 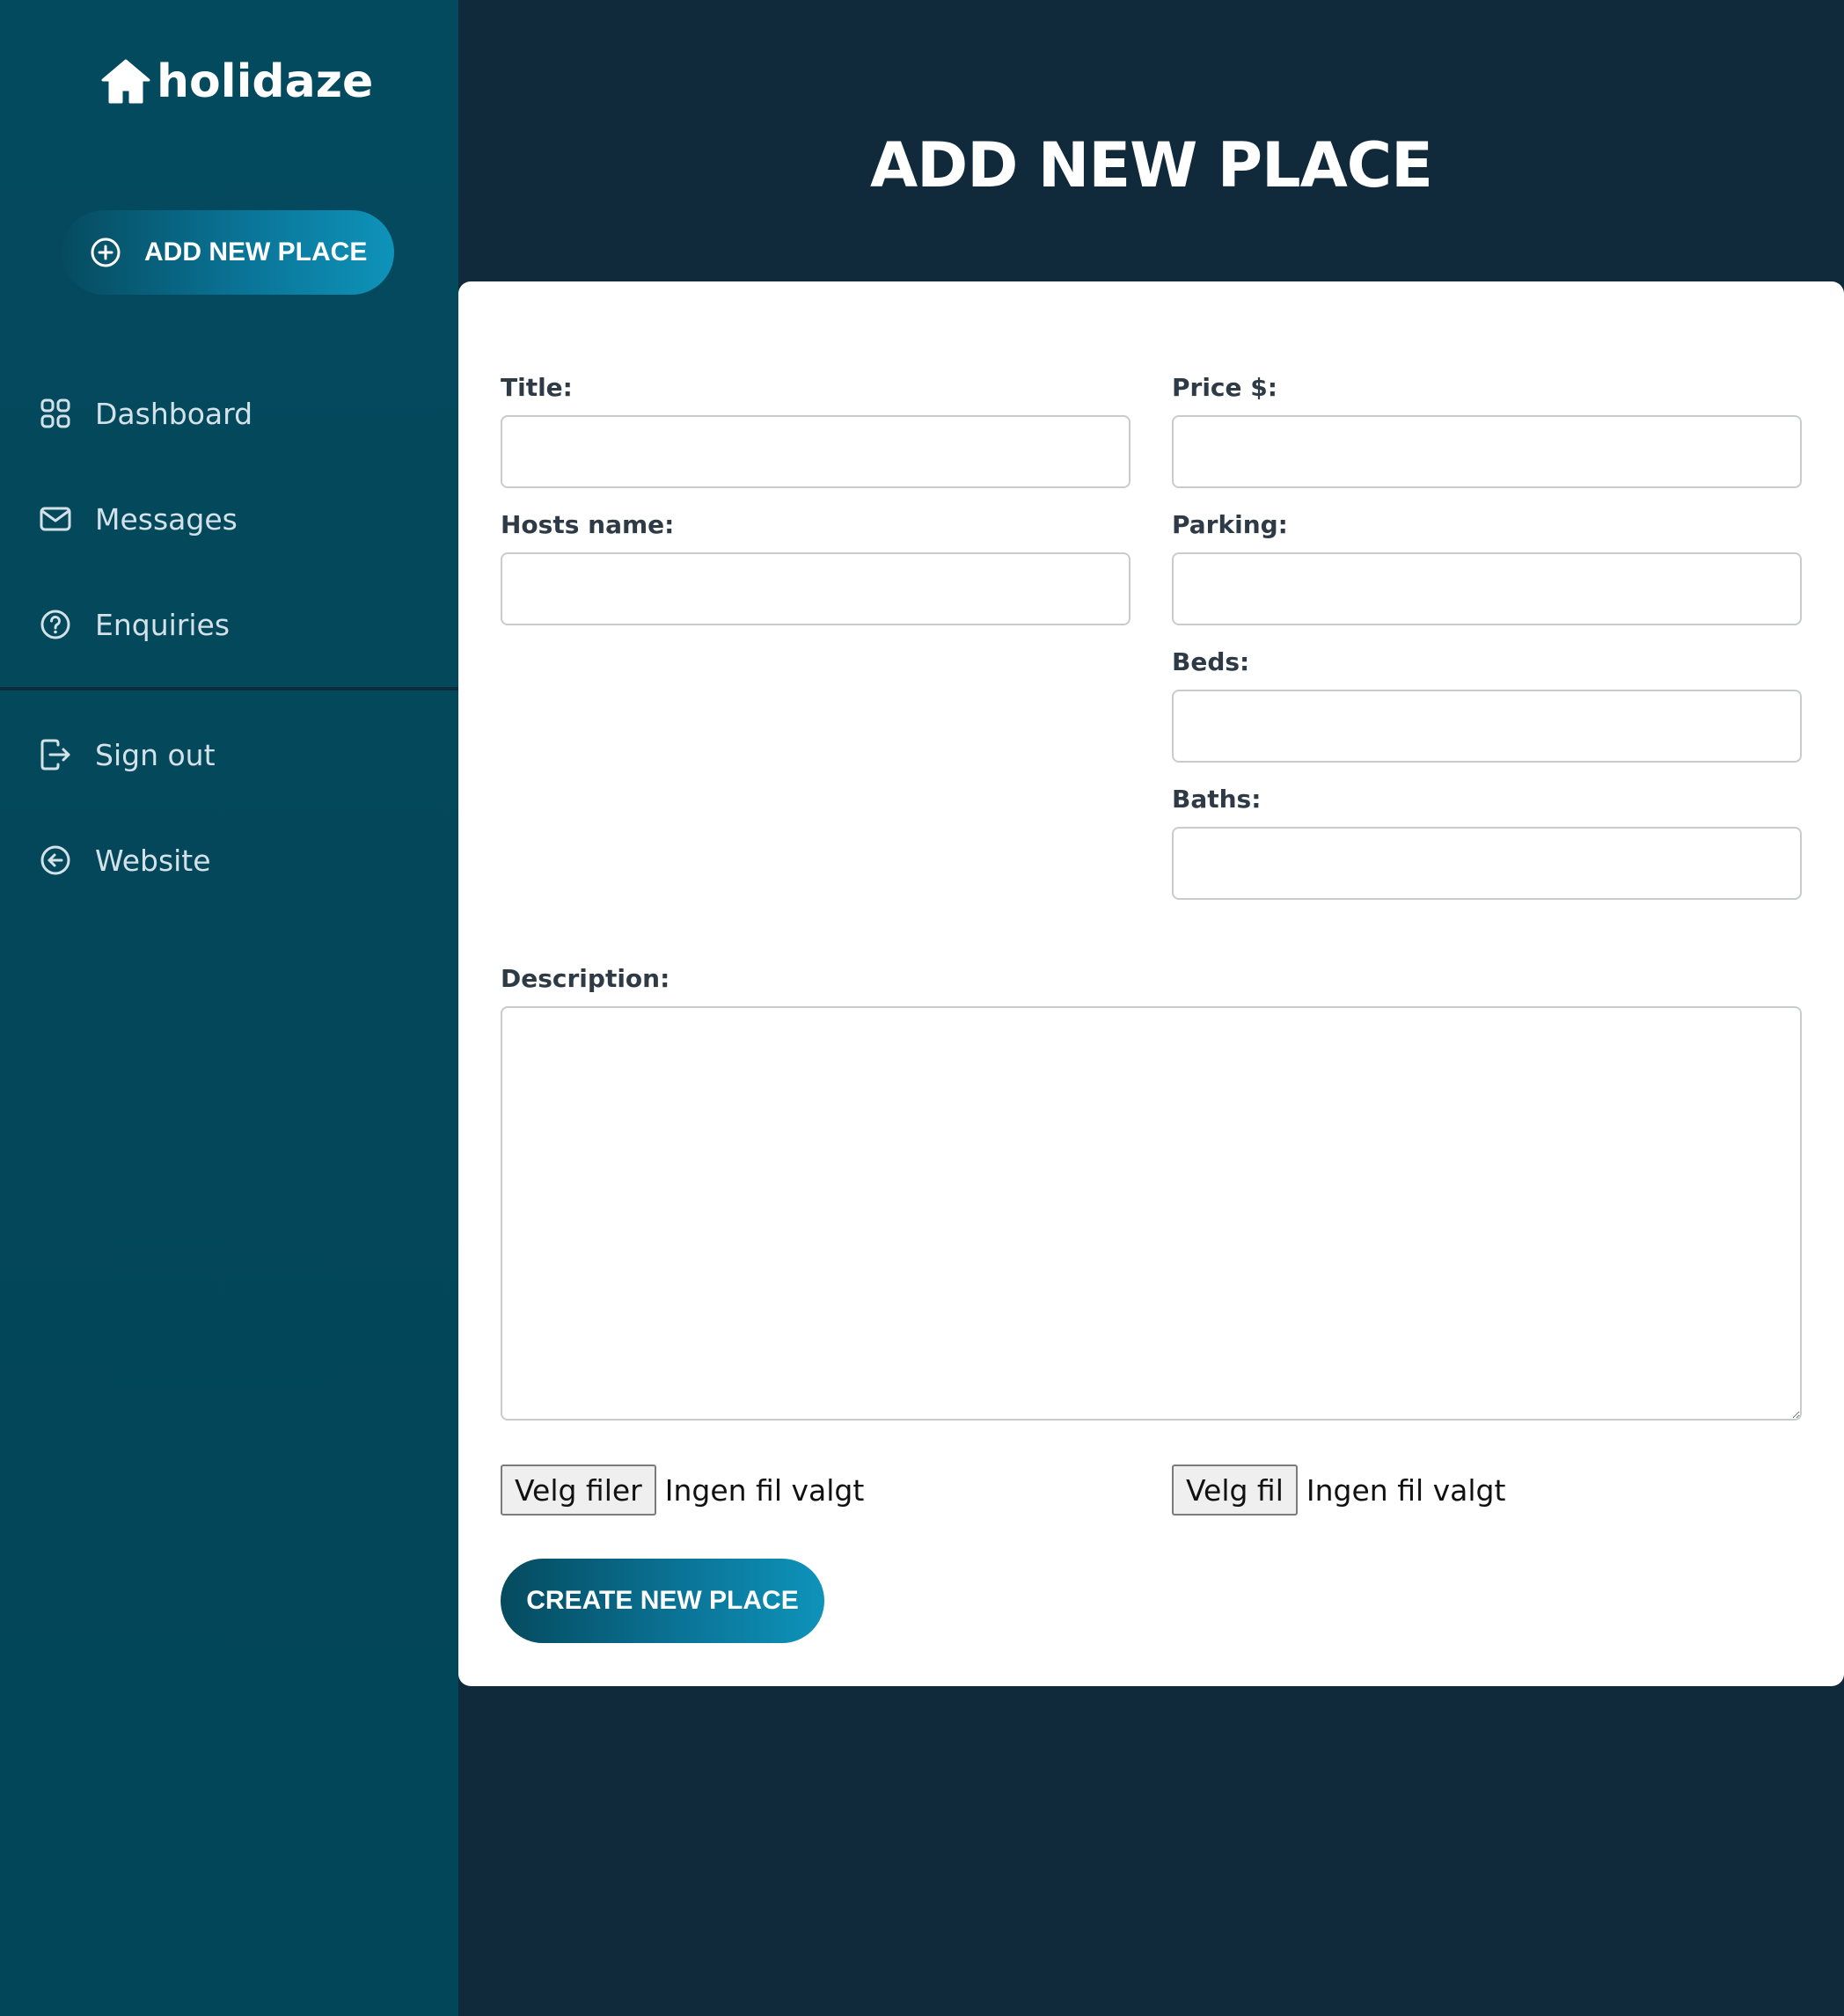 I want to click on baths-label: Baths:, so click(x=1217, y=799).